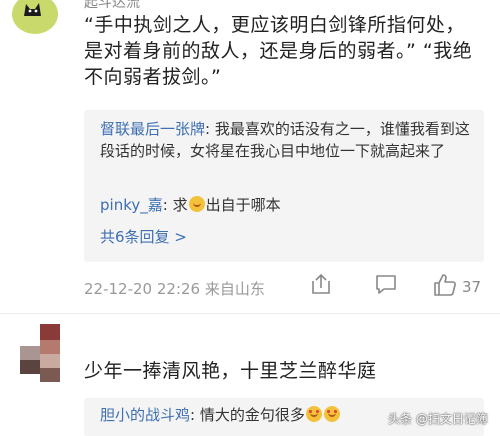 This screenshot has height=436, width=500. I want to click on comment-meta: 22-12-20 22:26 来自山东, so click(174, 288).